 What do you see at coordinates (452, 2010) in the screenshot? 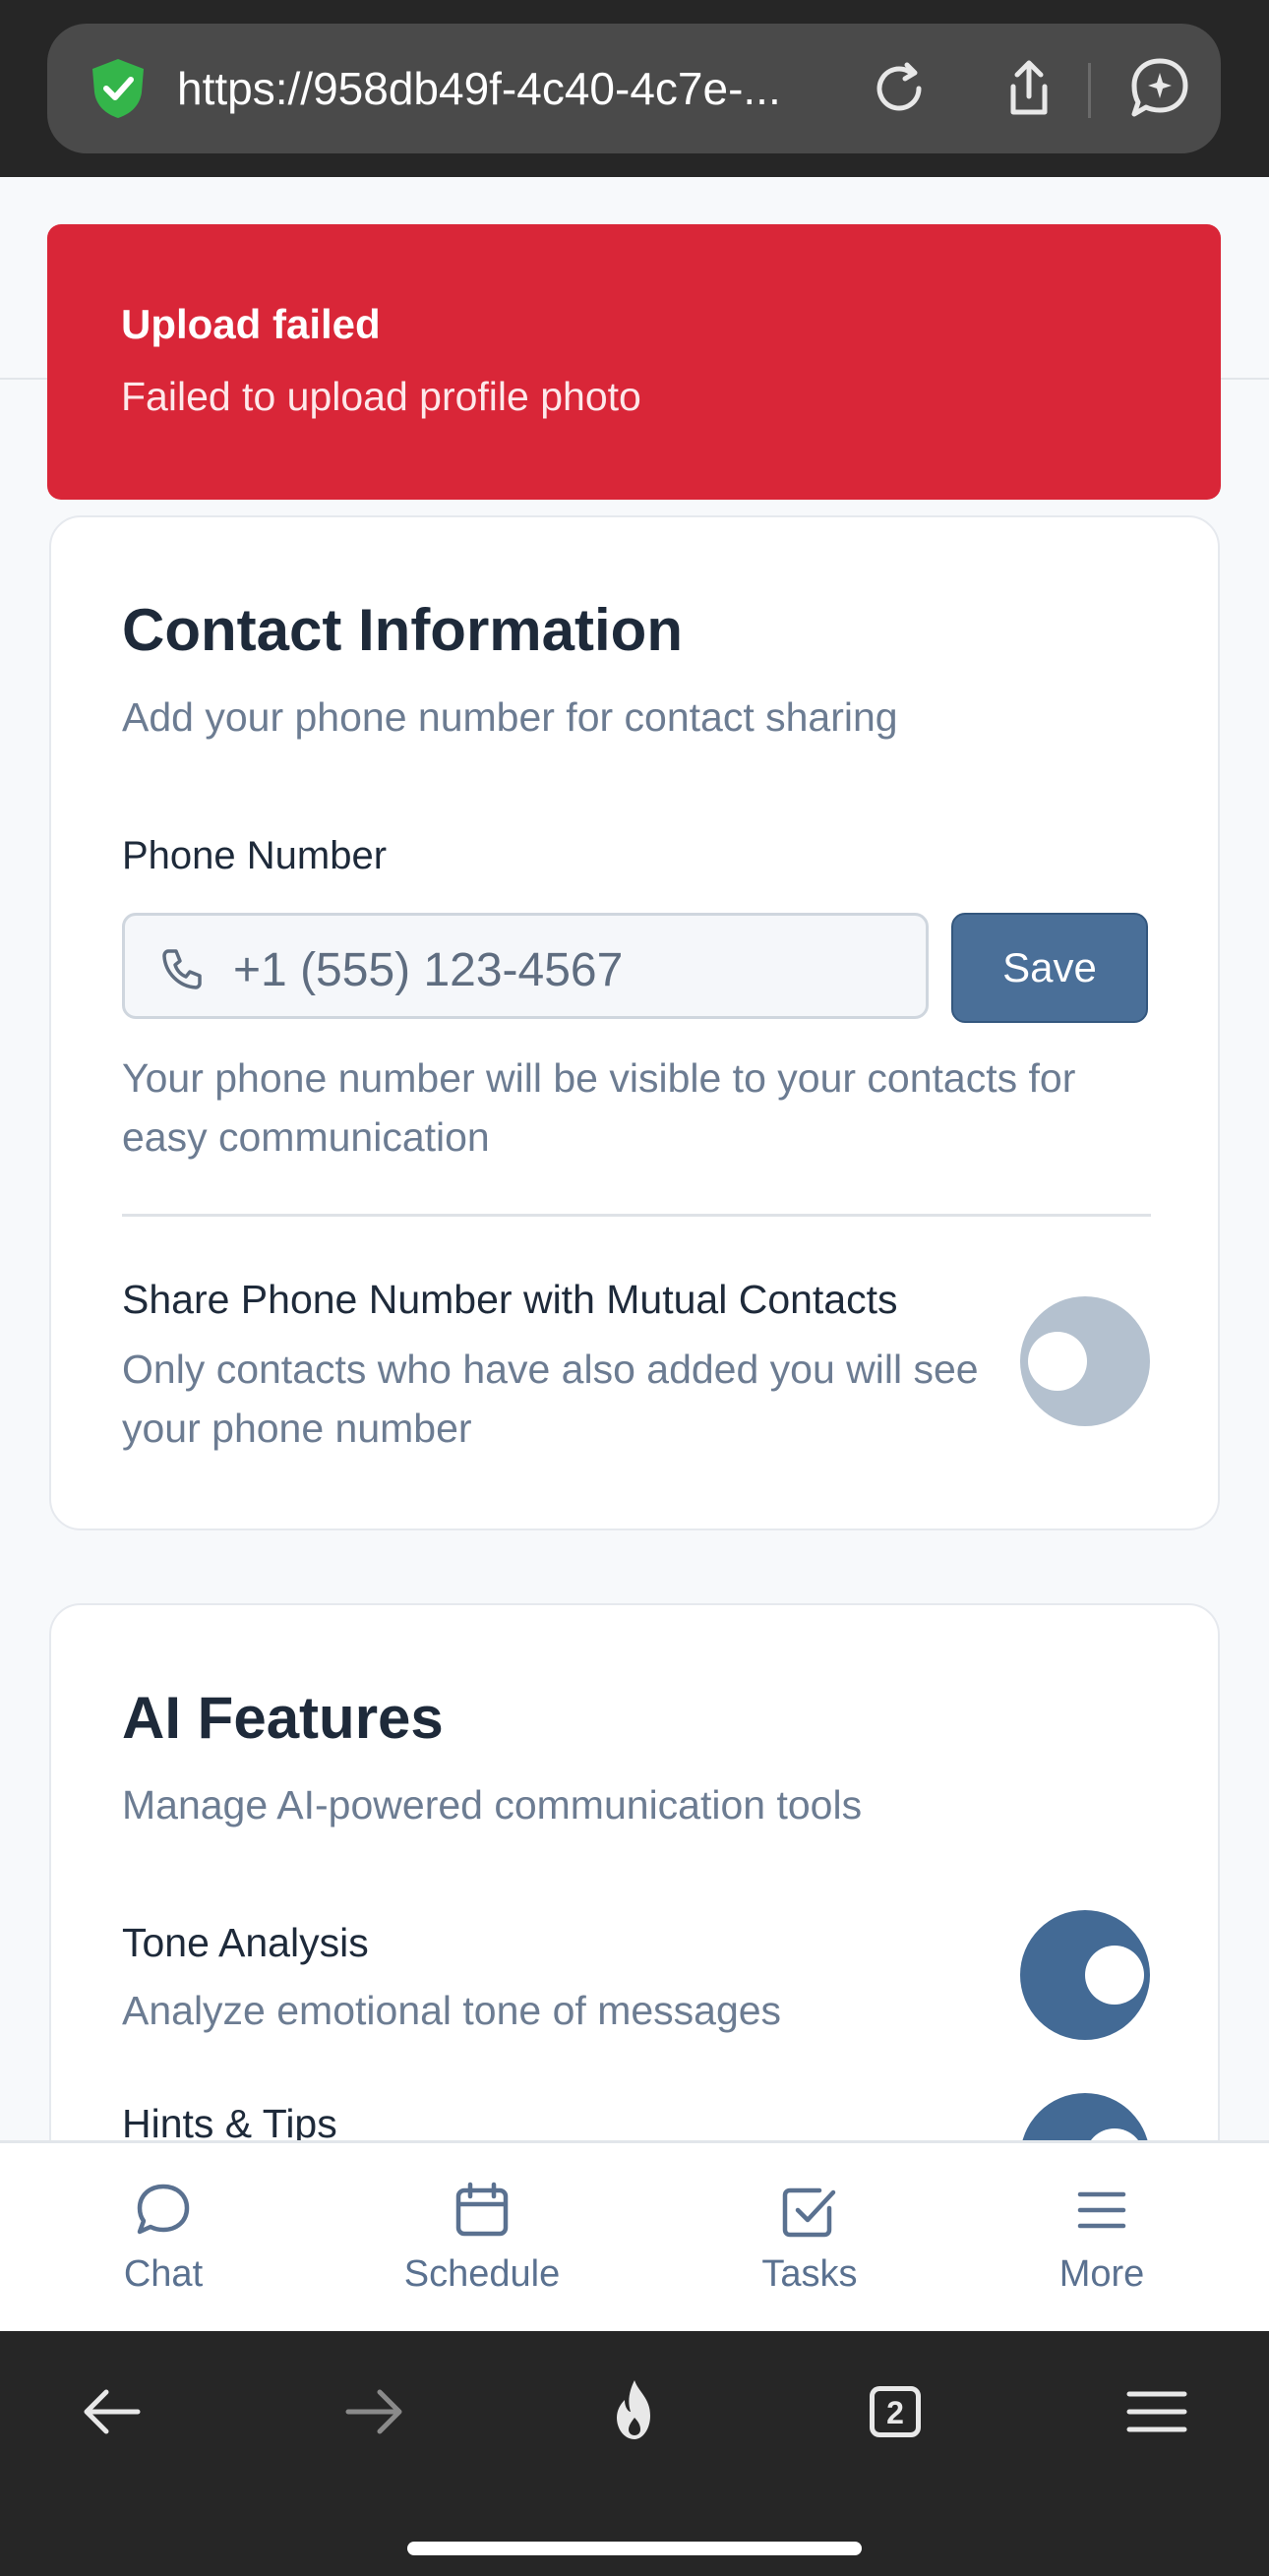
I see `tone-analysis-description: Analyze emotional tone of messages` at bounding box center [452, 2010].